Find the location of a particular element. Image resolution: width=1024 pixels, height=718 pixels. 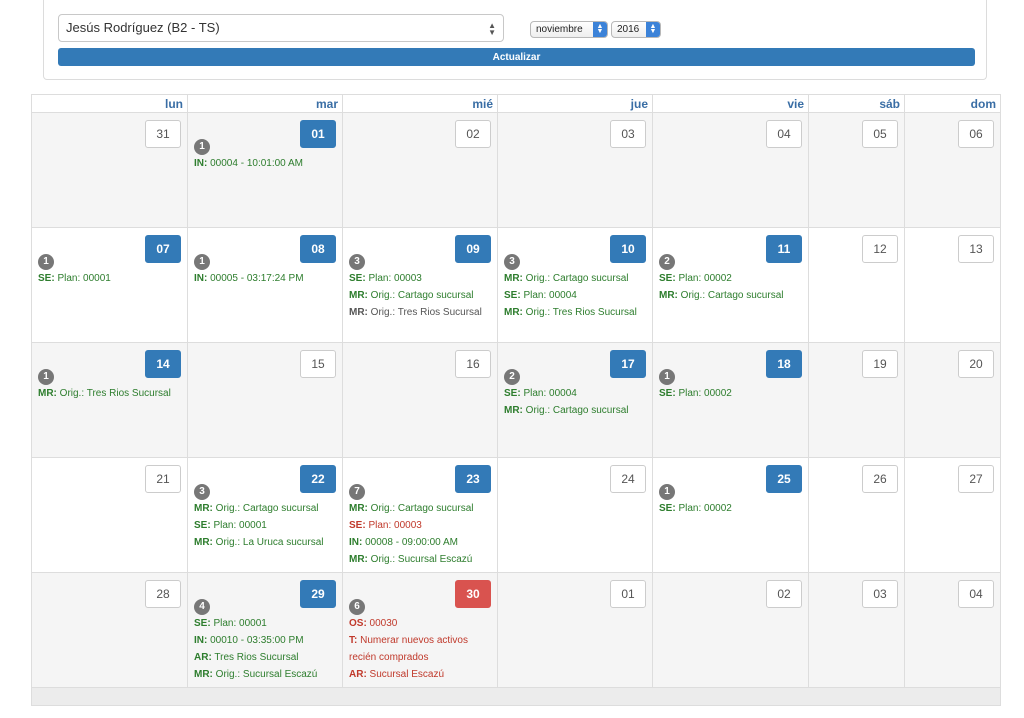

calendar-day-cell: 27 is located at coordinates (952, 515).